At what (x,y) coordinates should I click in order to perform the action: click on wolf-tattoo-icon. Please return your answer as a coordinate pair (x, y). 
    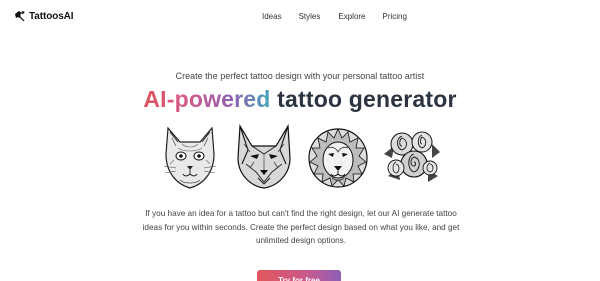
    Looking at the image, I should click on (264, 156).